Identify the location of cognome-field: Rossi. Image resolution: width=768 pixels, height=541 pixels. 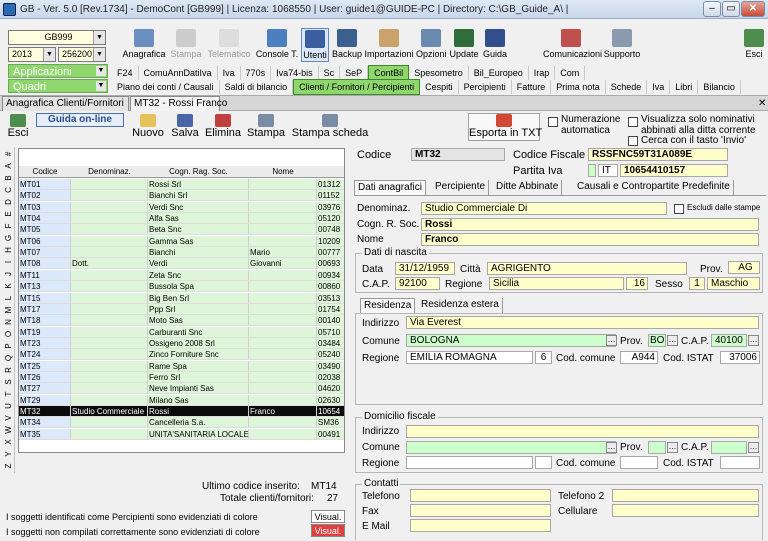
(590, 224).